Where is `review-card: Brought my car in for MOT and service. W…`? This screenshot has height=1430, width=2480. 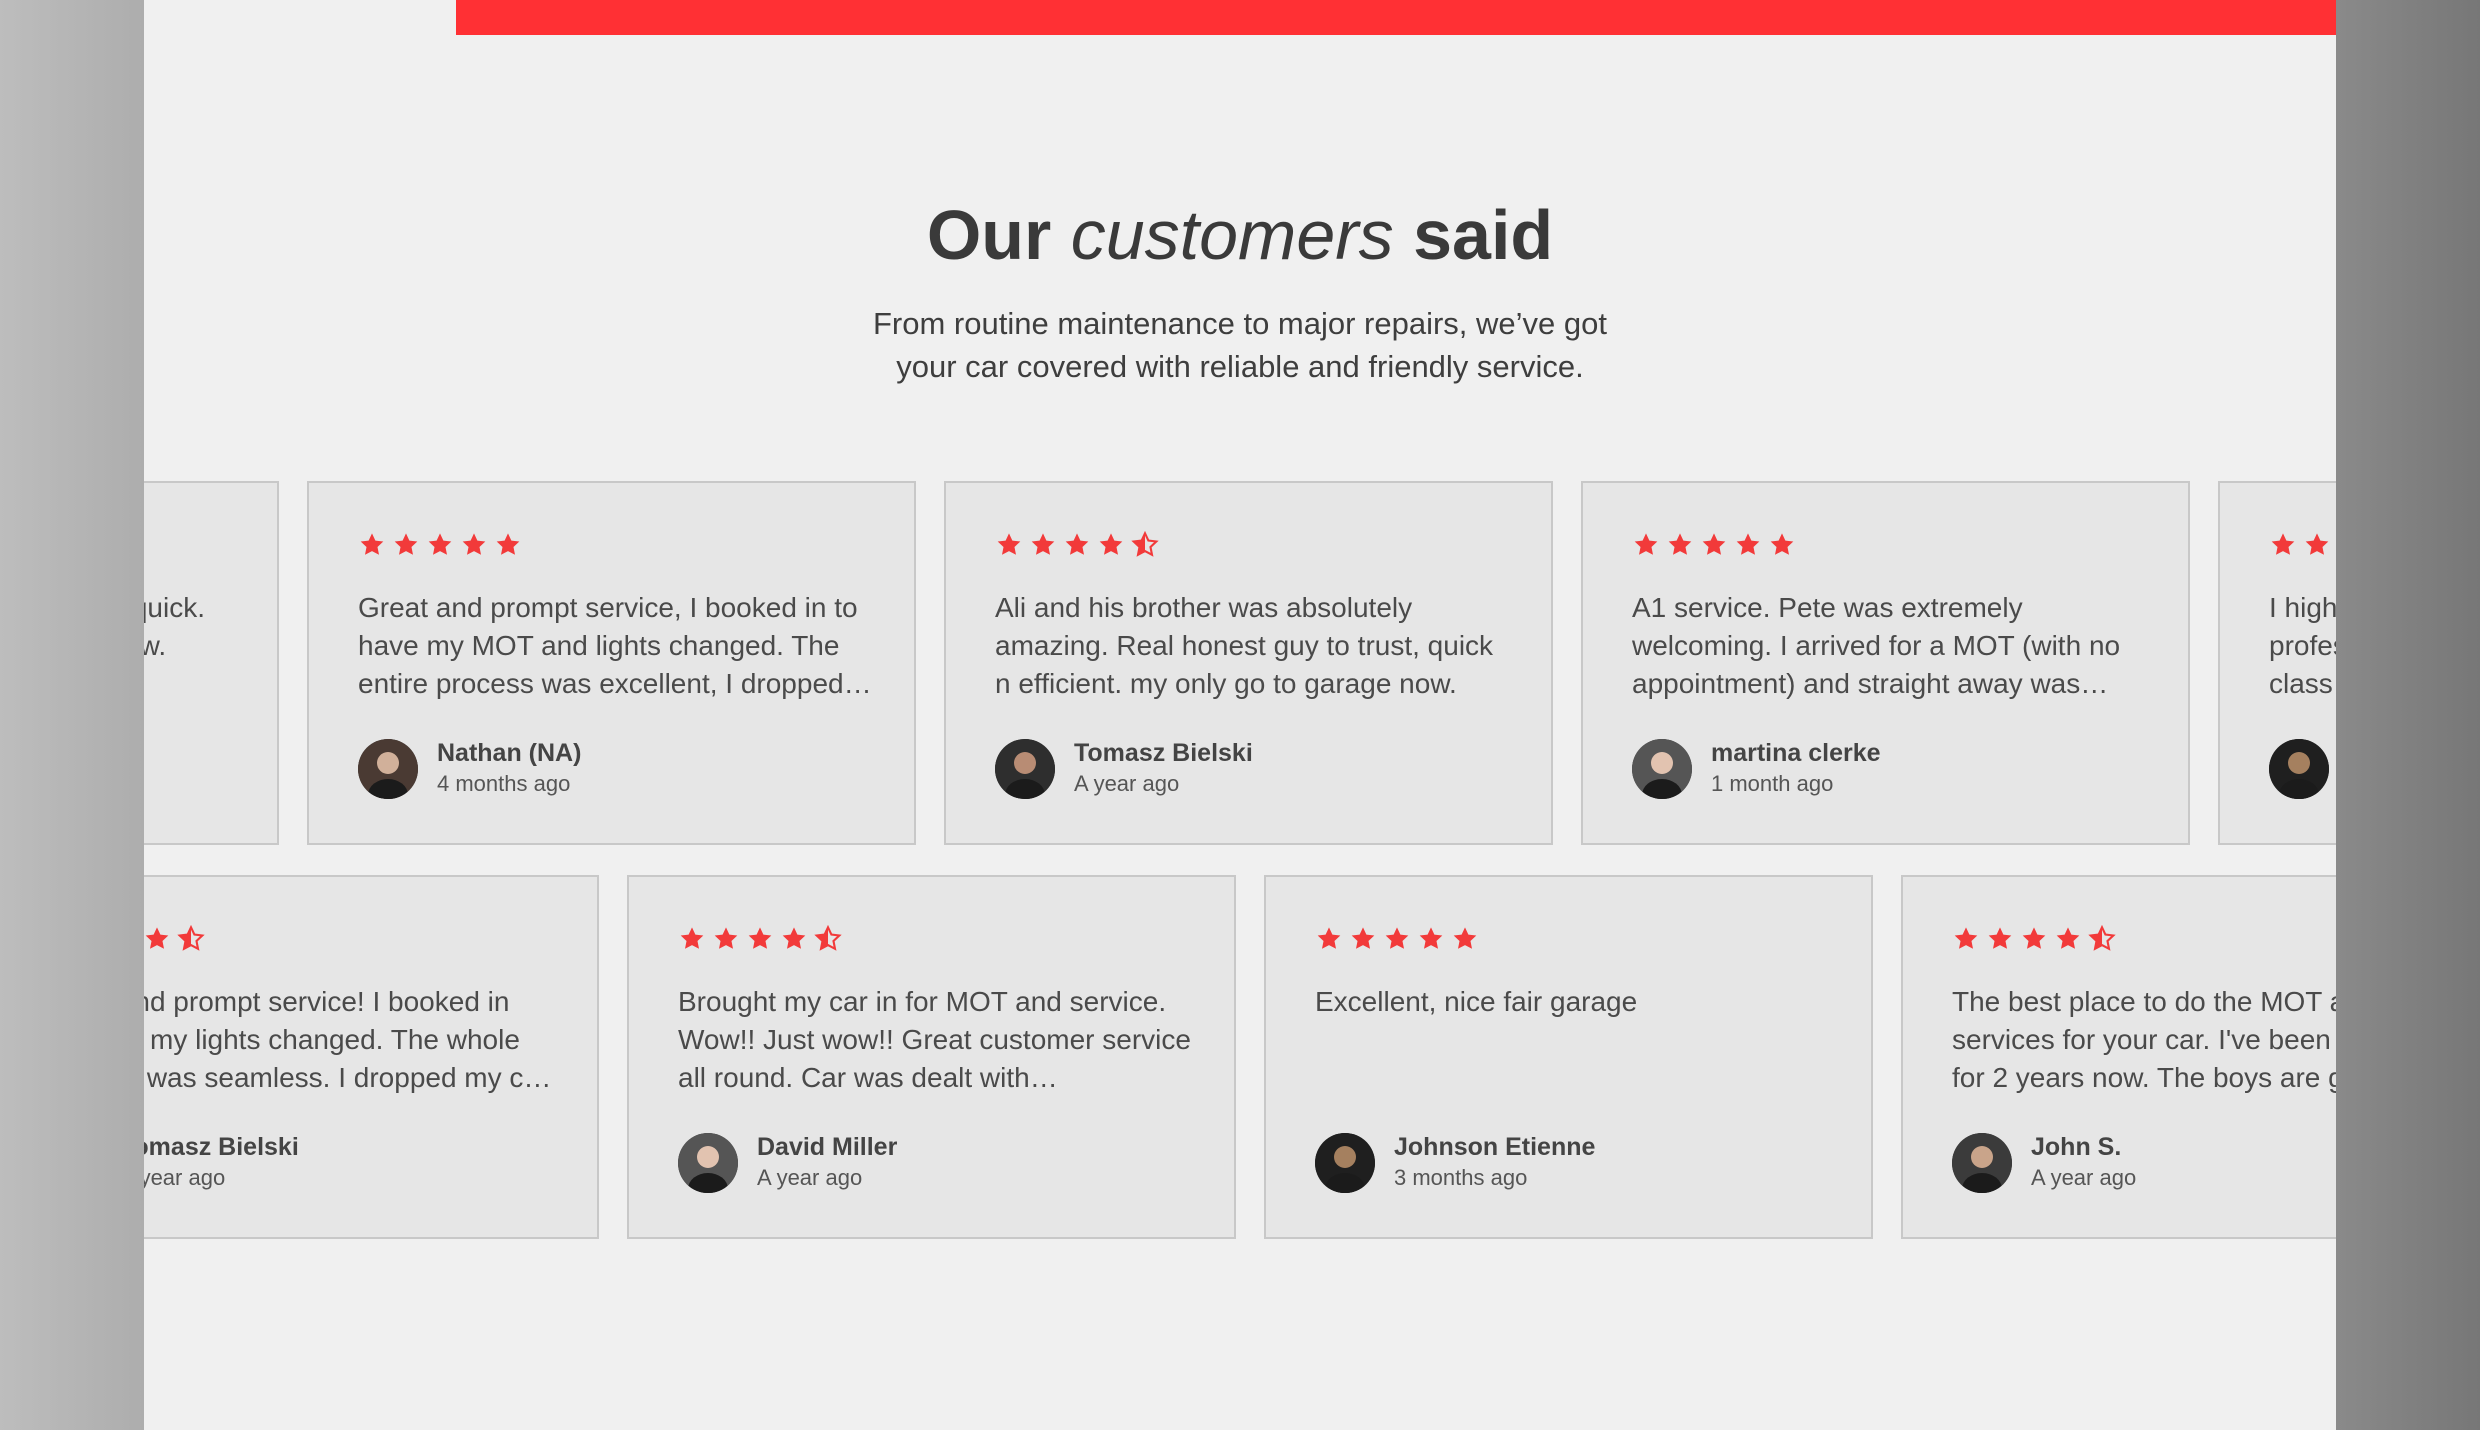 review-card: Brought my car in for MOT and service. W… is located at coordinates (931, 1057).